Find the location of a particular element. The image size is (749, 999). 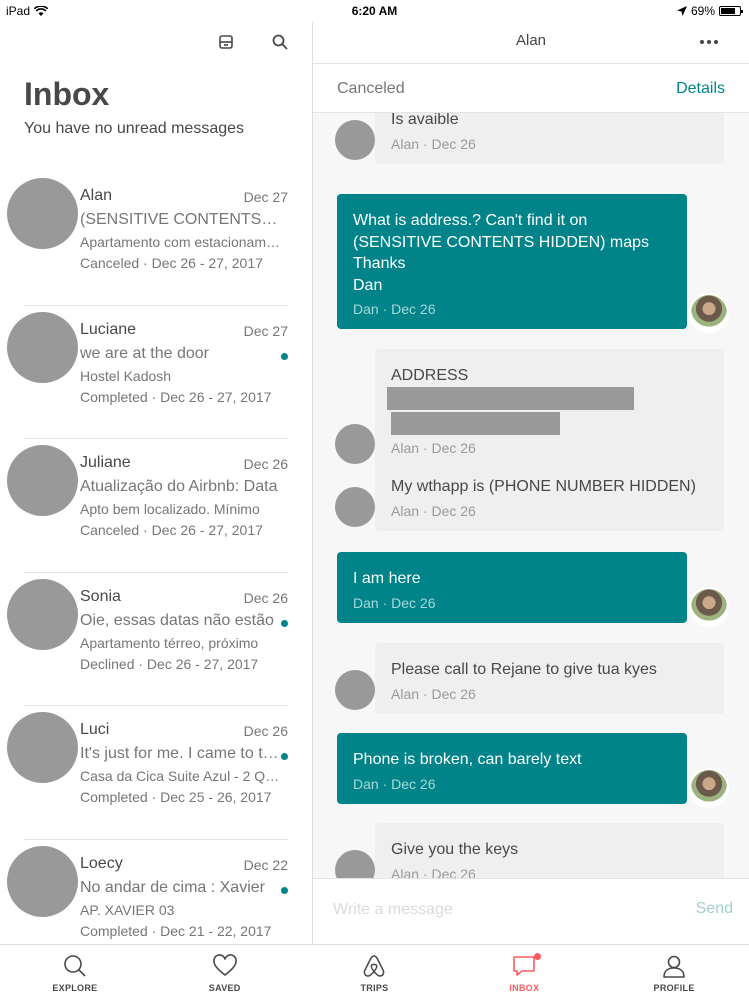

archive-button is located at coordinates (226, 42).